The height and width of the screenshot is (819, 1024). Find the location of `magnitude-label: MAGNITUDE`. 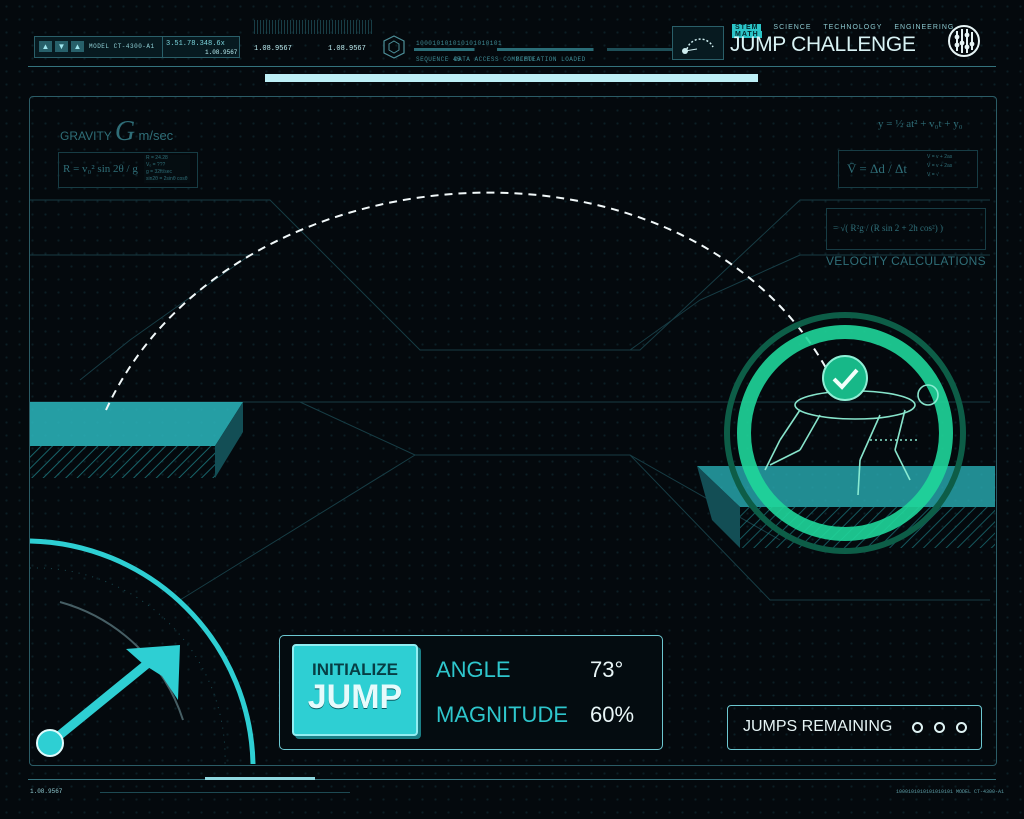

magnitude-label: MAGNITUDE is located at coordinates (502, 714).